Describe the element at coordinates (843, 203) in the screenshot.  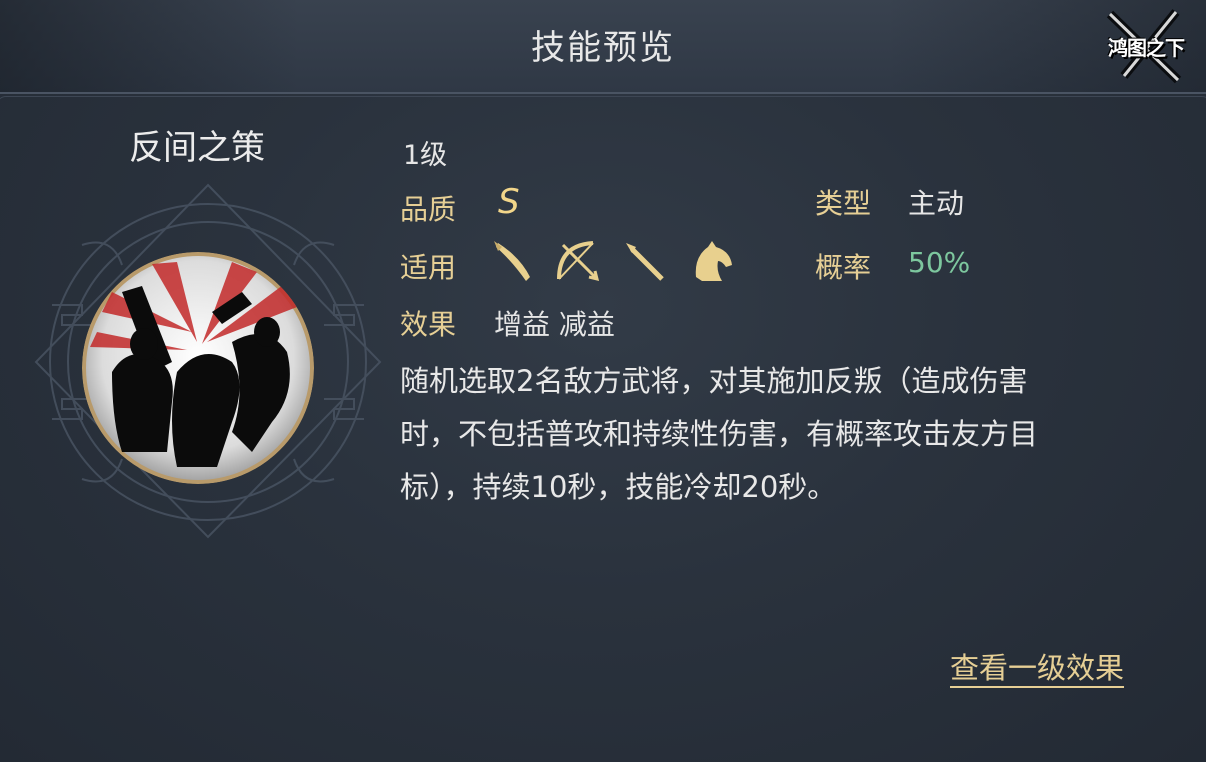
I see `type-label: 类型` at that location.